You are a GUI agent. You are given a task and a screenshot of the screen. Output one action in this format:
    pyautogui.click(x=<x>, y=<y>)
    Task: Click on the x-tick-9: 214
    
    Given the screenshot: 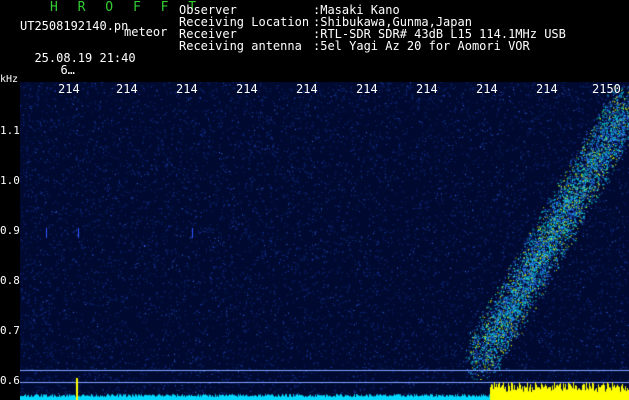 What is the action you would take?
    pyautogui.click(x=547, y=89)
    